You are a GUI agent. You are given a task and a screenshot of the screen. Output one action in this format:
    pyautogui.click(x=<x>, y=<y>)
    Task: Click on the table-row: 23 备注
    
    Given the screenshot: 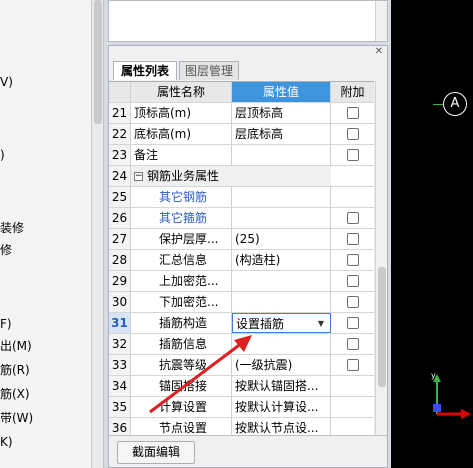 What is the action you would take?
    pyautogui.click(x=241, y=155)
    